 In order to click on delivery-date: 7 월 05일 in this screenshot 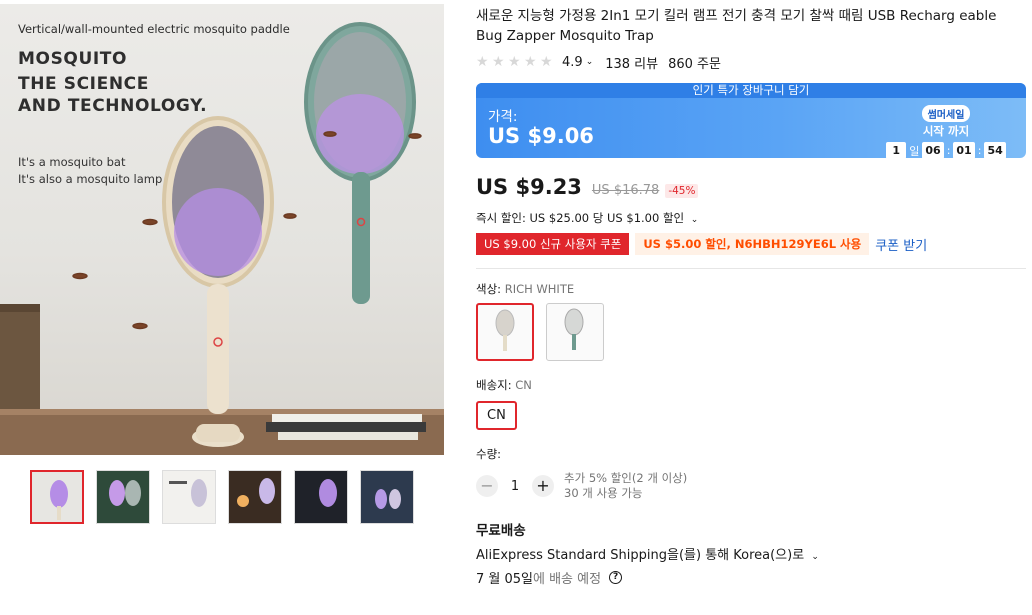, I will do `click(504, 579)`.